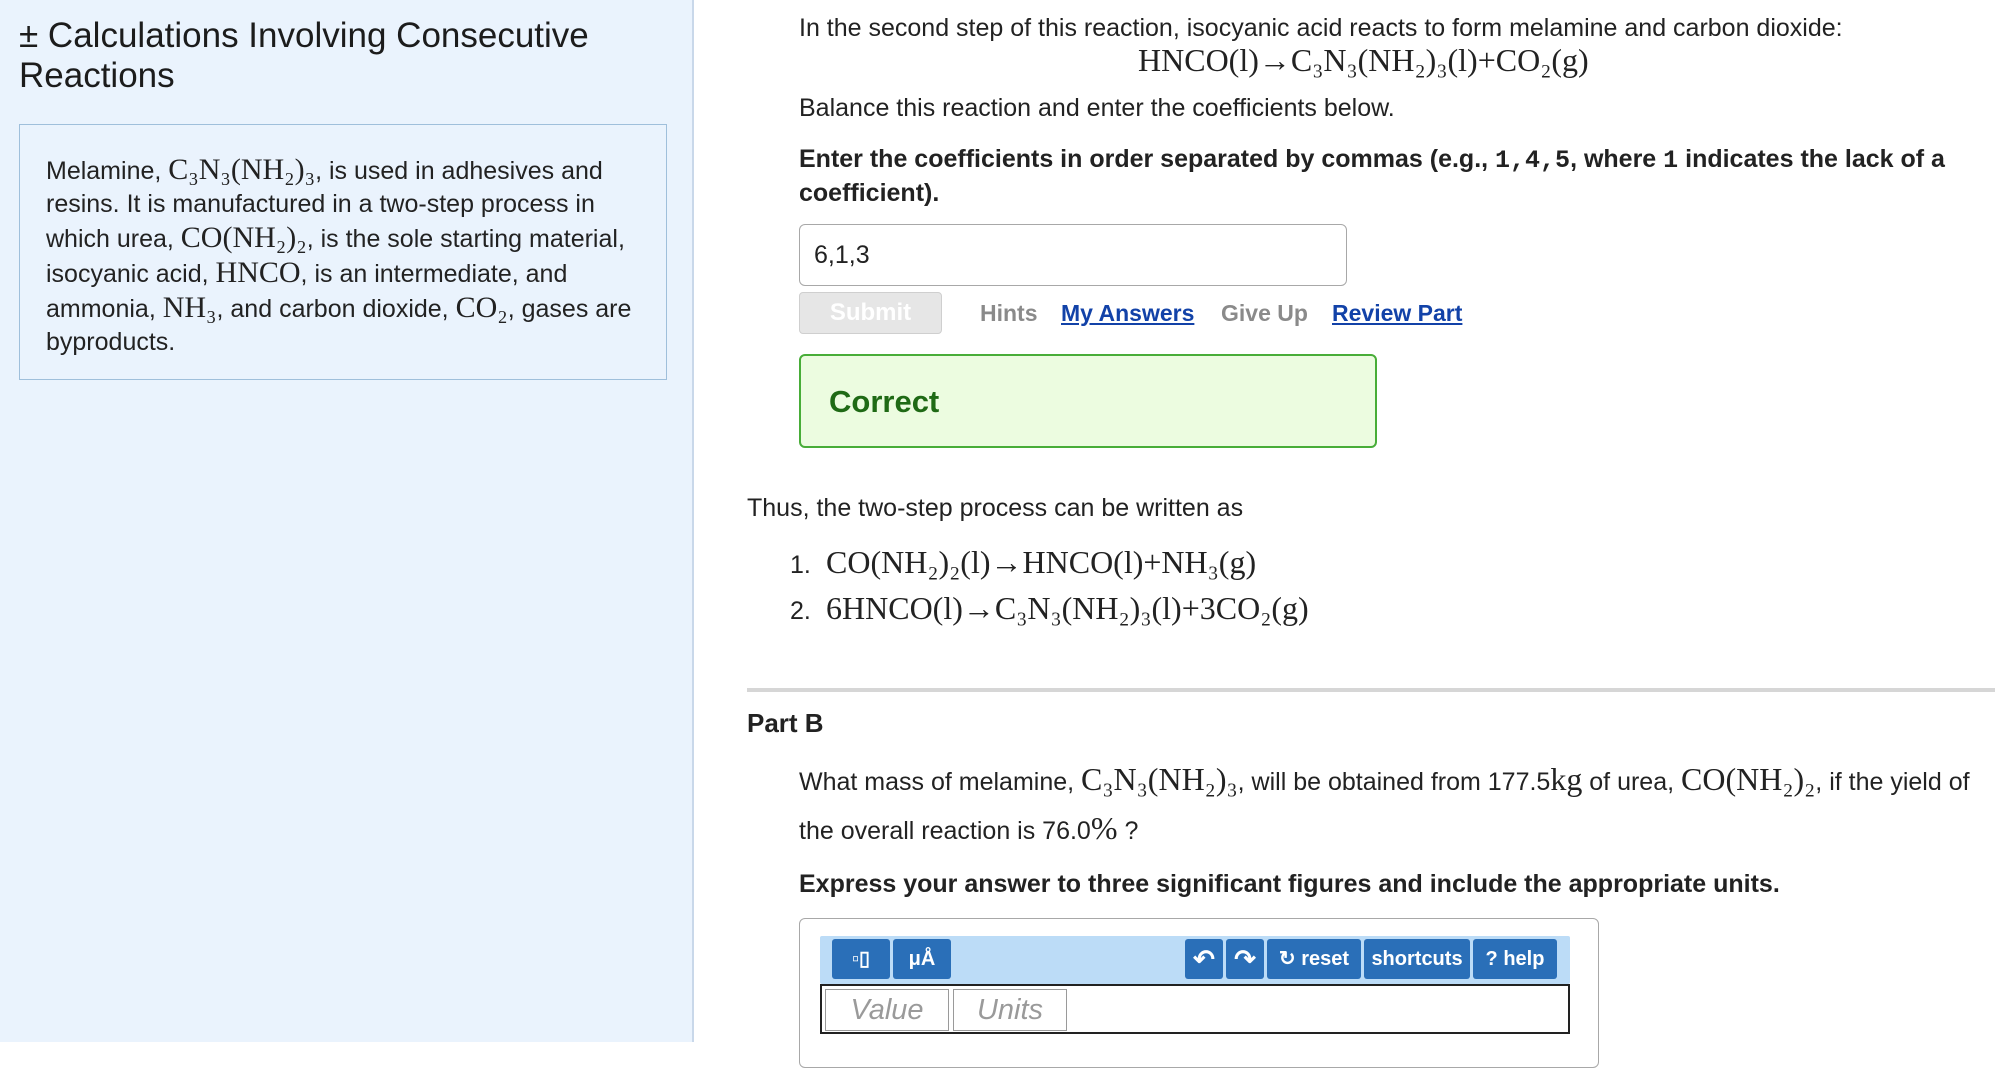  Describe the element at coordinates (1533, 160) in the screenshot. I see `example-code: 1,4,5` at that location.